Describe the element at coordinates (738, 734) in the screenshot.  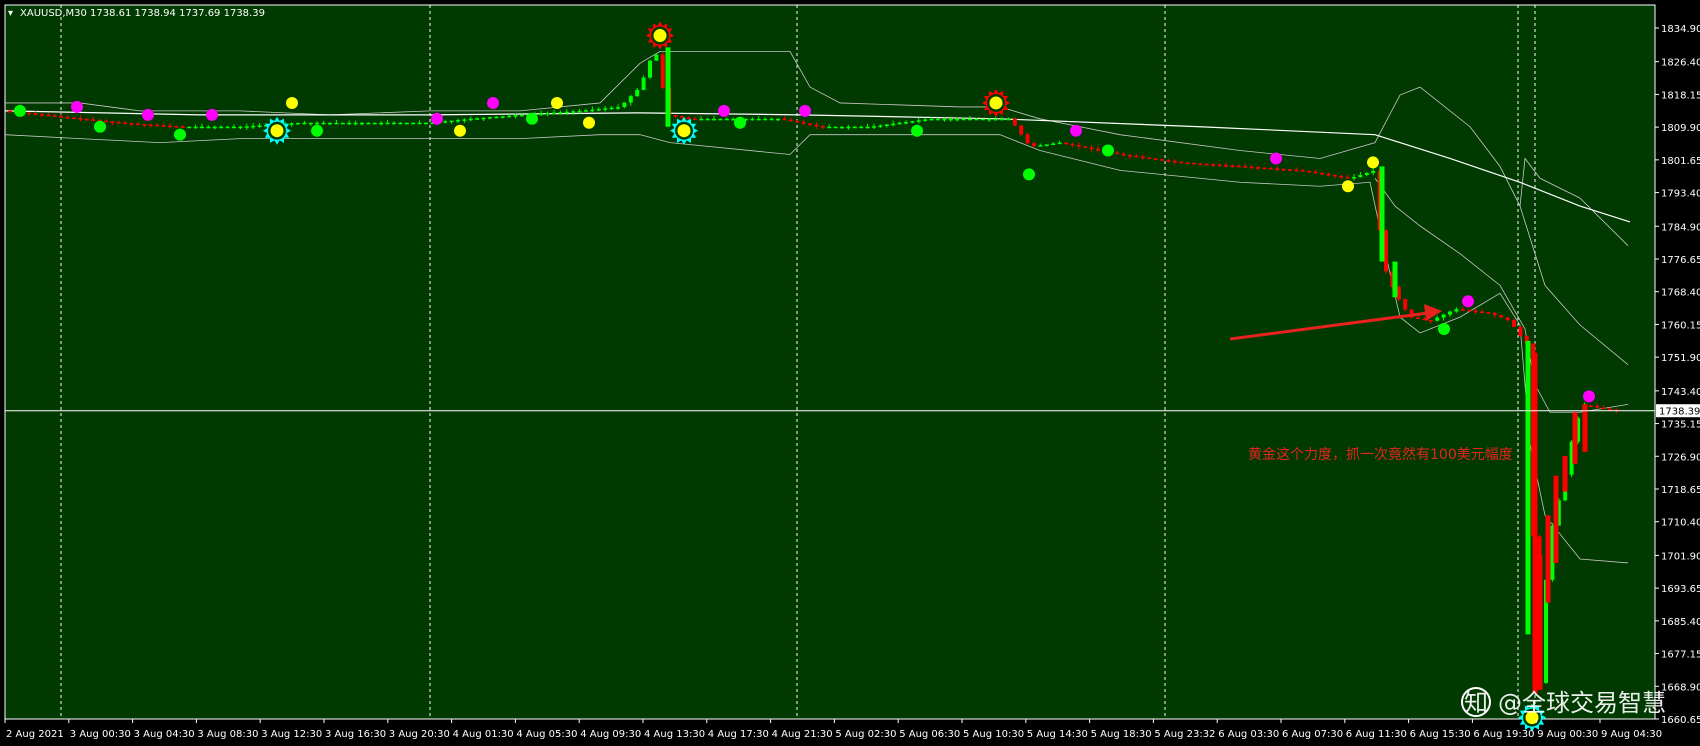
I see `x-tick-label: 4 Aug 17:30` at that location.